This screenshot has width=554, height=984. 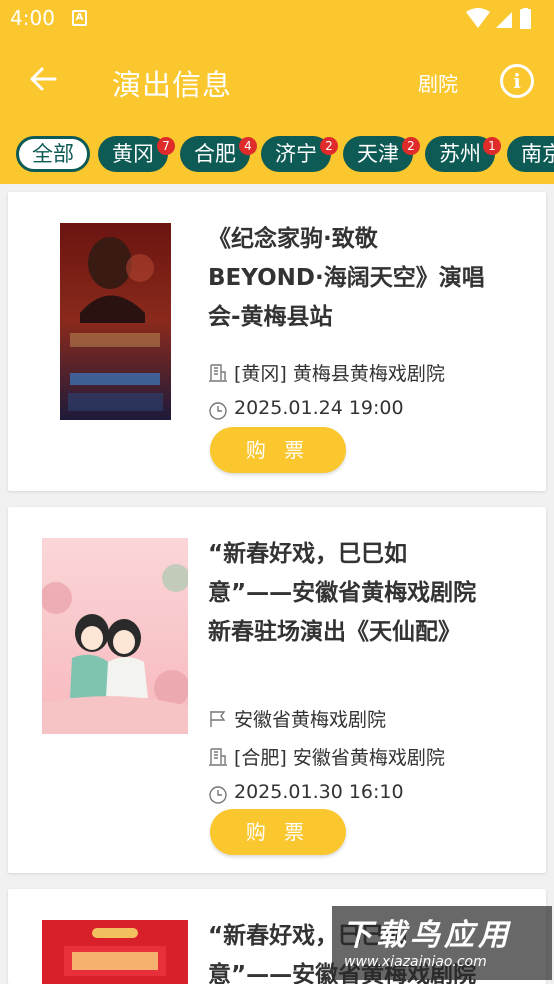 I want to click on chip-label: 全部, so click(x=53, y=154).